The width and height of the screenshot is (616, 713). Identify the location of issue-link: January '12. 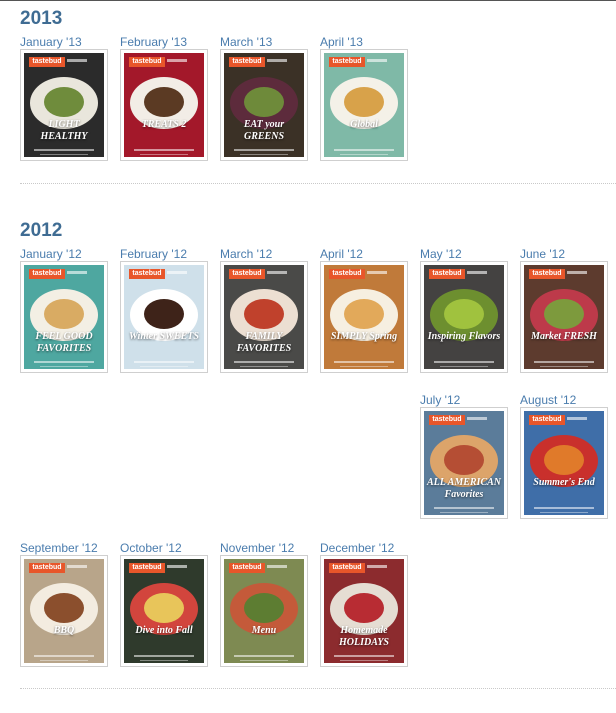
(64, 254).